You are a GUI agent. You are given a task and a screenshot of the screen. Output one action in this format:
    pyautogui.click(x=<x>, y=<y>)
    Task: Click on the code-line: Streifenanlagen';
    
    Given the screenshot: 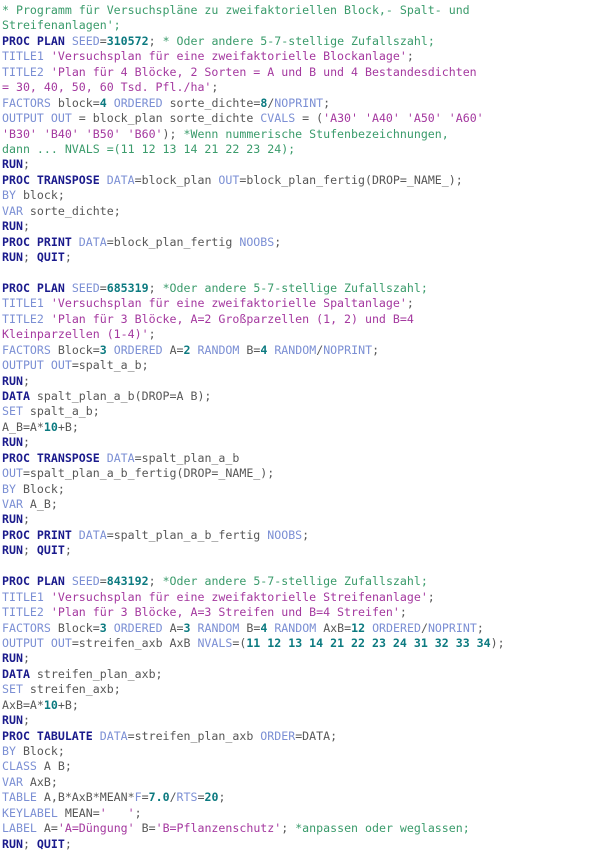 What is the action you would take?
    pyautogui.click(x=298, y=25)
    